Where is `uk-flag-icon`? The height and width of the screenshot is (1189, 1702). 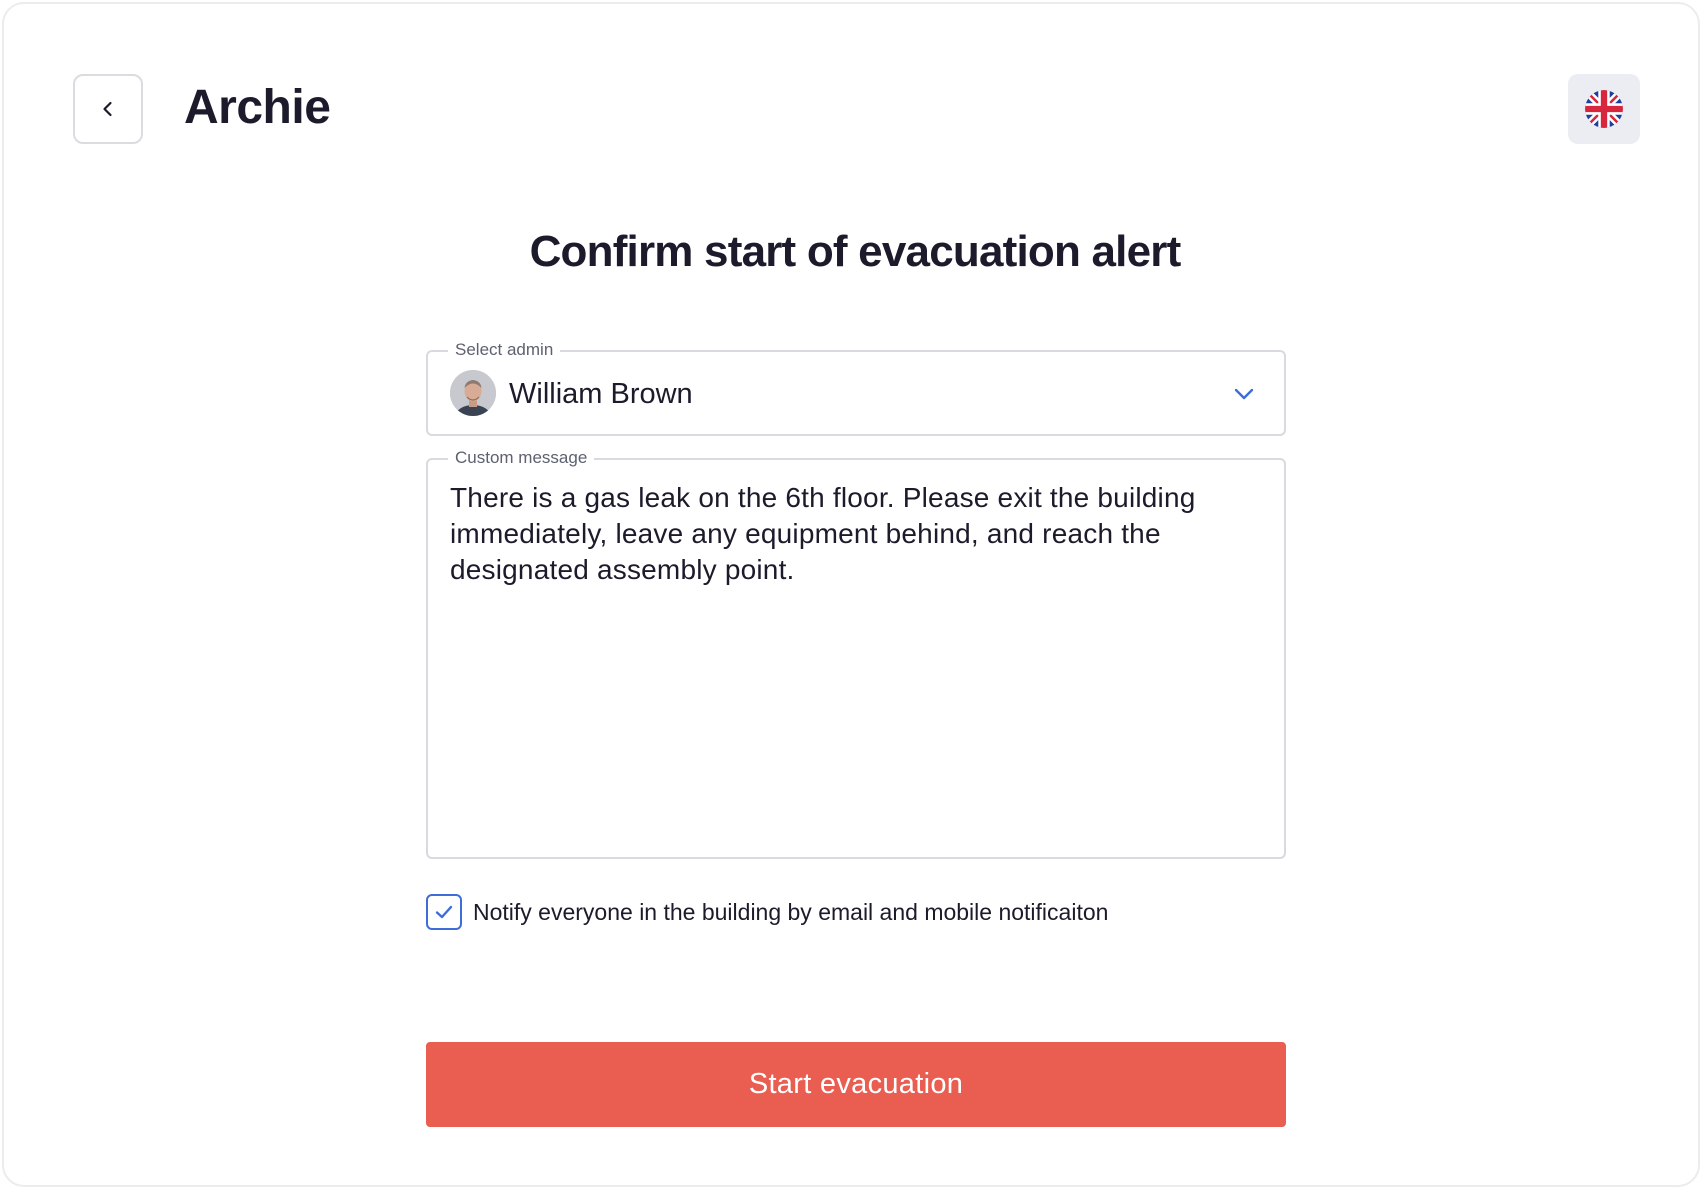 uk-flag-icon is located at coordinates (1604, 109).